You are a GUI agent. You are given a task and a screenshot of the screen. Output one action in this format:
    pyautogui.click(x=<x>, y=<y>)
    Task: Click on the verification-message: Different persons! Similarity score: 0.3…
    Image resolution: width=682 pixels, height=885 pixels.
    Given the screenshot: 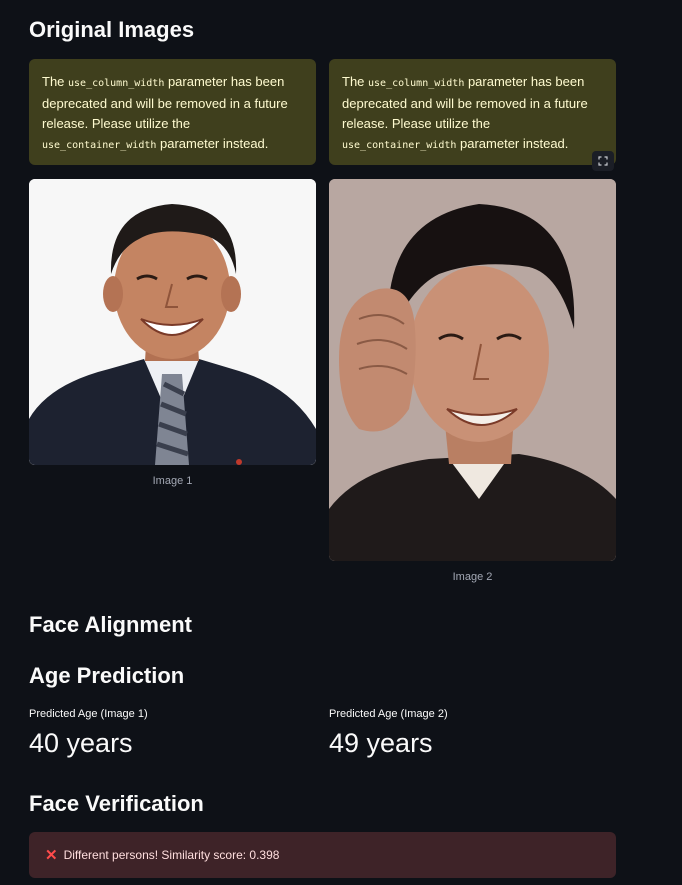 What is the action you would take?
    pyautogui.click(x=171, y=855)
    